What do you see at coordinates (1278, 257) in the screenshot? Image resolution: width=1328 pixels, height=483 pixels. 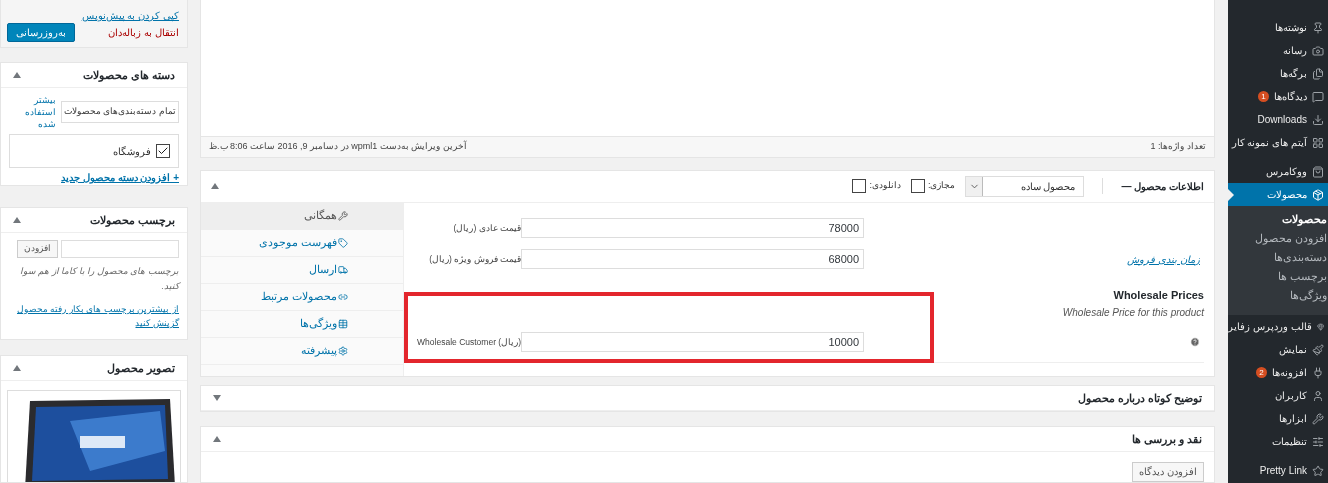 I see `submenu-item: دسته‌بندی‌ها` at bounding box center [1278, 257].